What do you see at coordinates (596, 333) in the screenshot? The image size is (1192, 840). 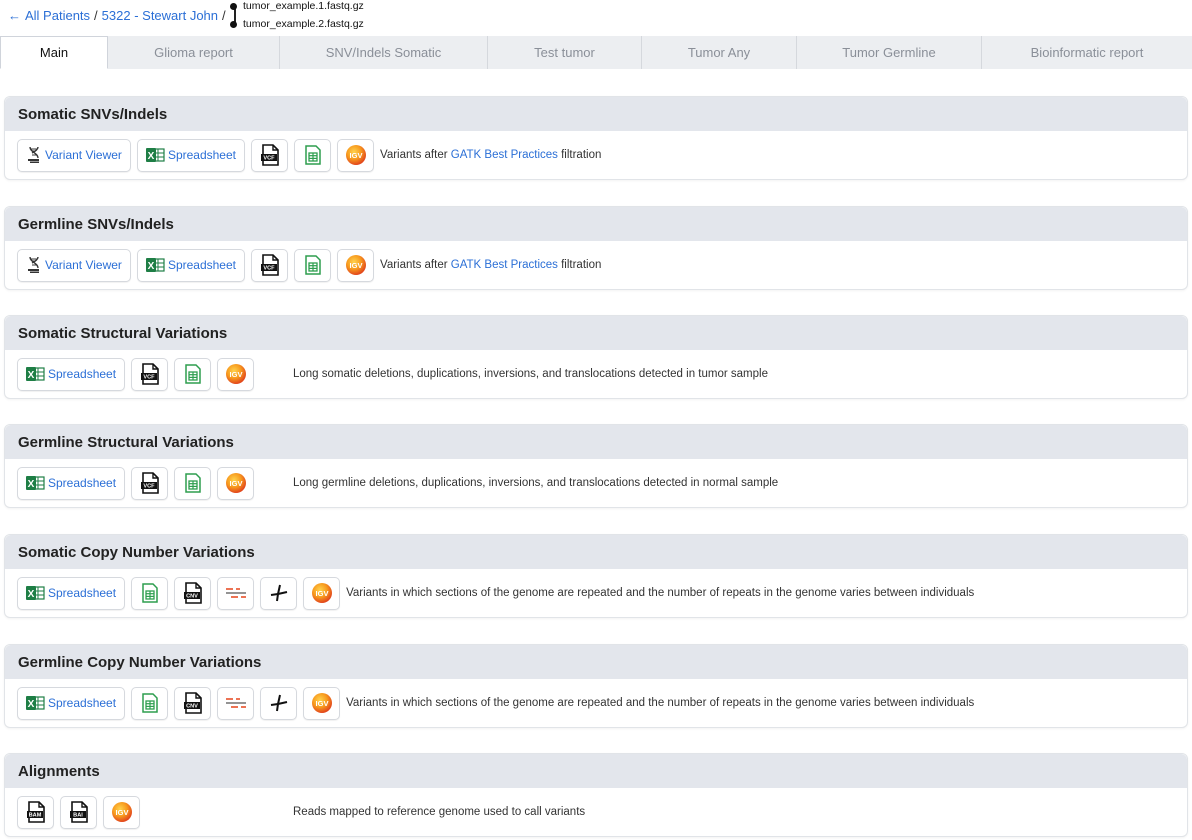 I see `section-title: Somatic Structural Variations` at bounding box center [596, 333].